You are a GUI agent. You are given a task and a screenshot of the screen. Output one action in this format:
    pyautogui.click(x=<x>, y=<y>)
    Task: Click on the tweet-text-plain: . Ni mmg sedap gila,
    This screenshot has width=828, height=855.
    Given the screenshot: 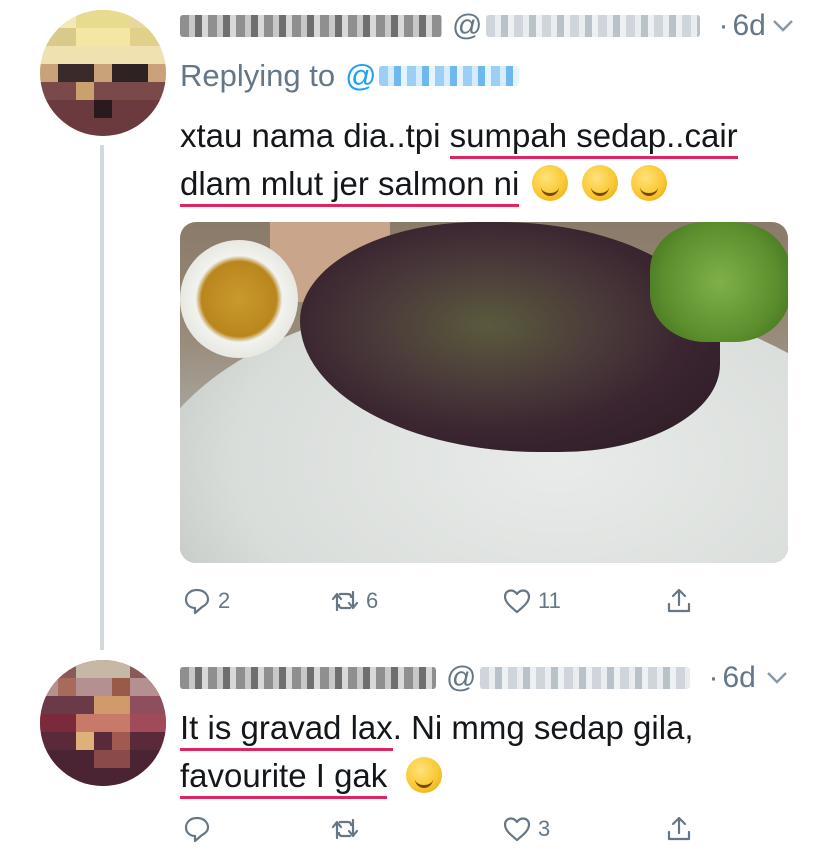 What is the action you would take?
    pyautogui.click(x=543, y=727)
    